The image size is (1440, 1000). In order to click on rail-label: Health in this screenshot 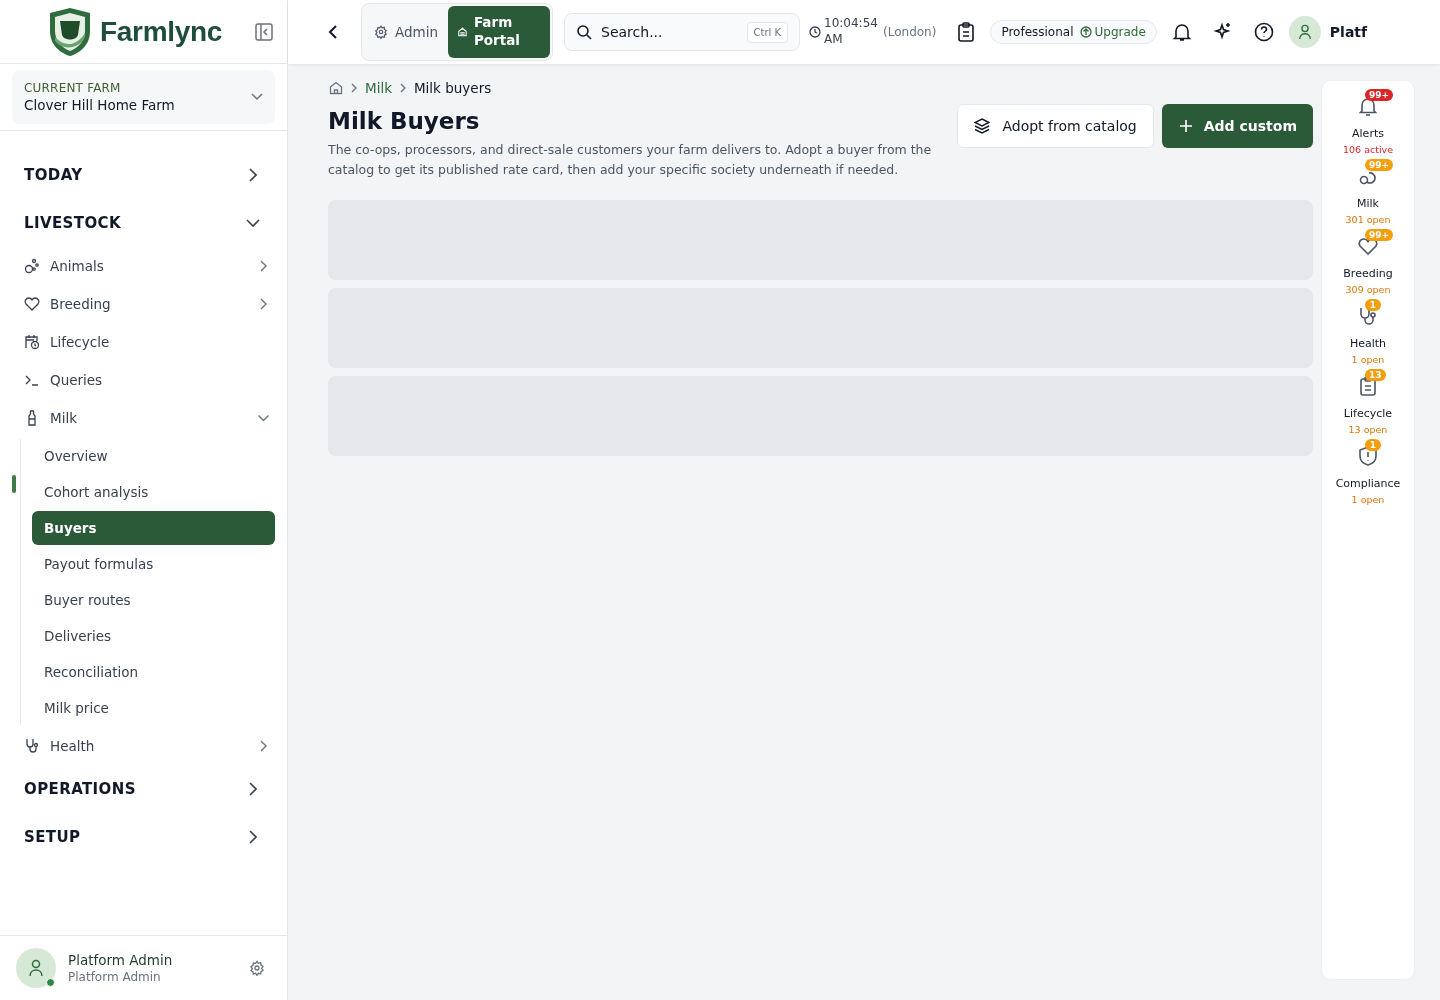, I will do `click(1368, 343)`.